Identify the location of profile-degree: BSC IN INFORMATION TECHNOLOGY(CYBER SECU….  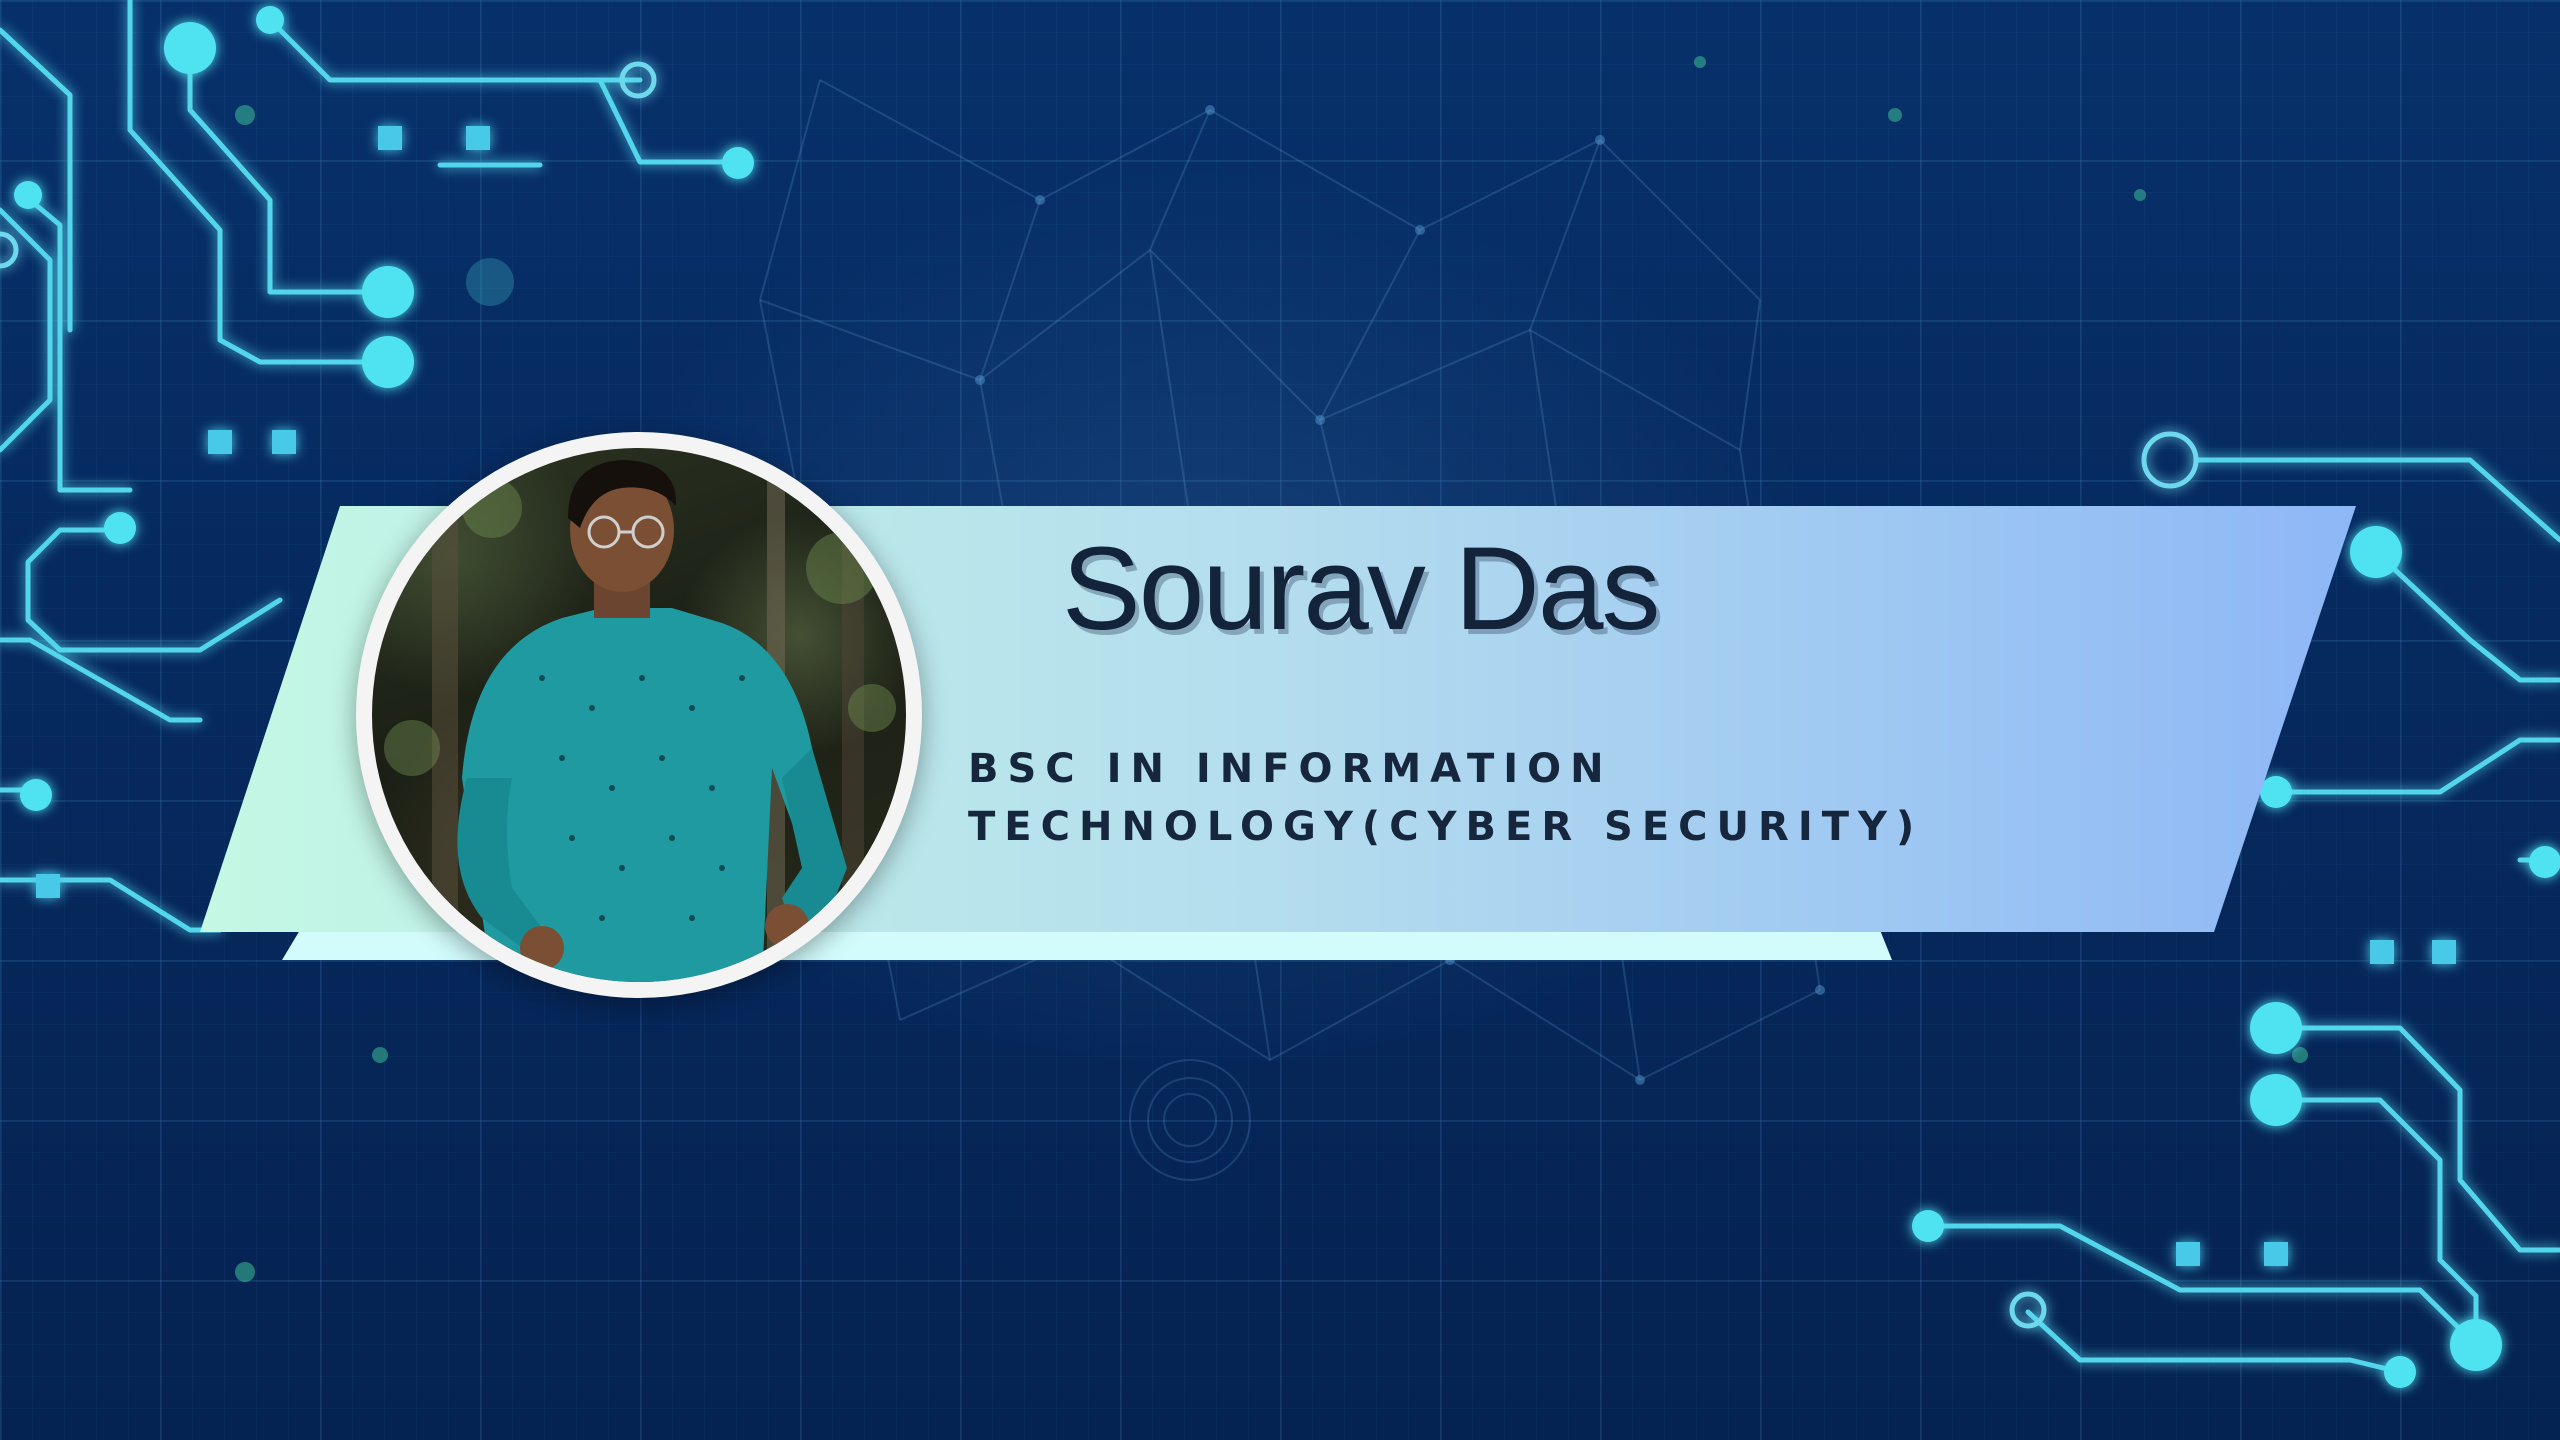
(1446, 798).